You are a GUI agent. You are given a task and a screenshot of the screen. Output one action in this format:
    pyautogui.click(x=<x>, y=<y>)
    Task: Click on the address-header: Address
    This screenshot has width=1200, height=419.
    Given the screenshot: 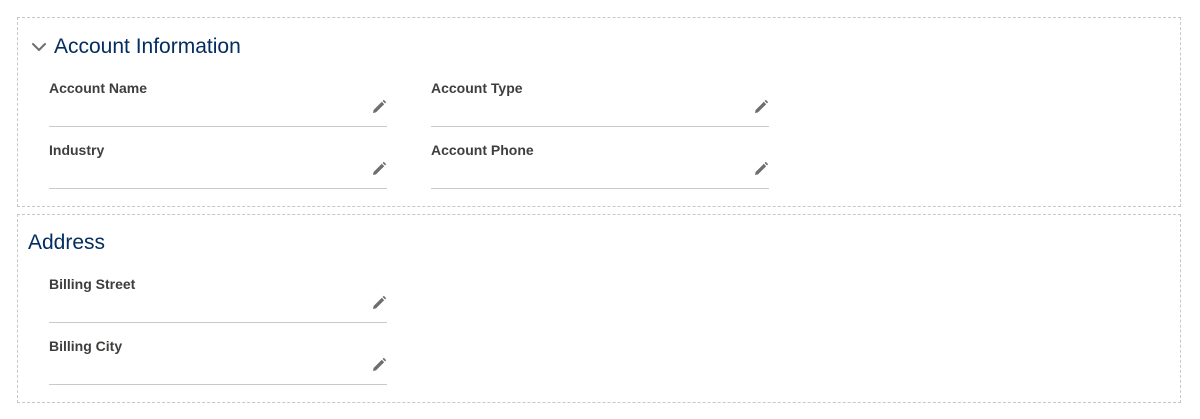 What is the action you would take?
    pyautogui.click(x=66, y=243)
    